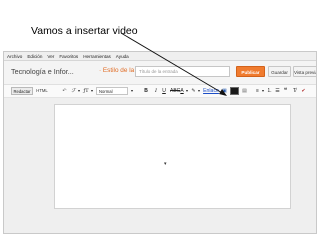  Describe the element at coordinates (79, 91) in the screenshot. I see `font-family-chevron-icon: ▾` at that location.